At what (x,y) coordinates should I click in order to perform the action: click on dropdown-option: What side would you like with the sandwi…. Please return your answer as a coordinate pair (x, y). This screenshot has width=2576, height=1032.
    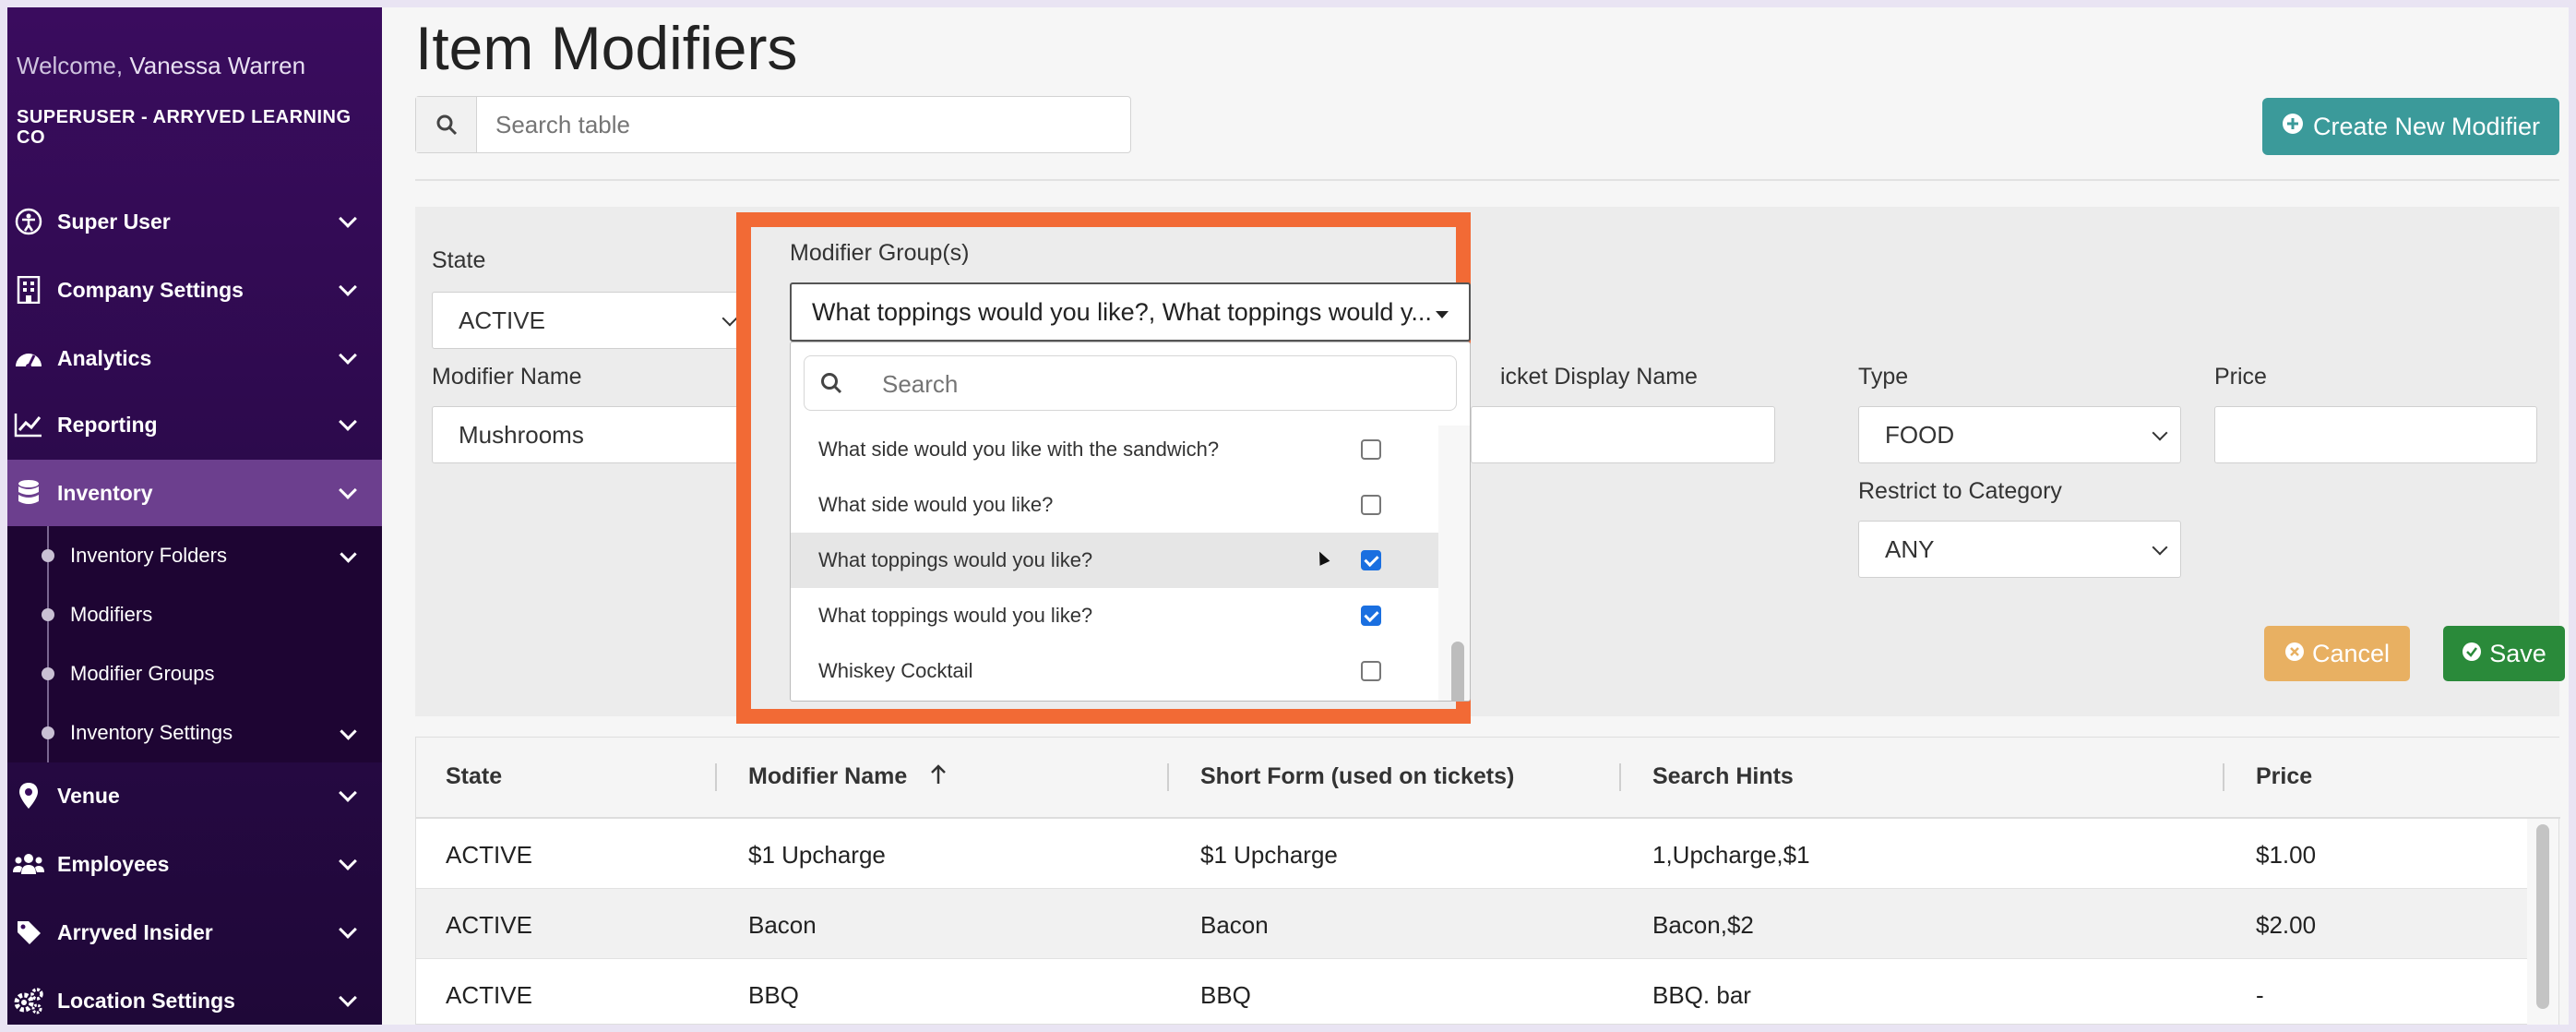
    Looking at the image, I should click on (1114, 449).